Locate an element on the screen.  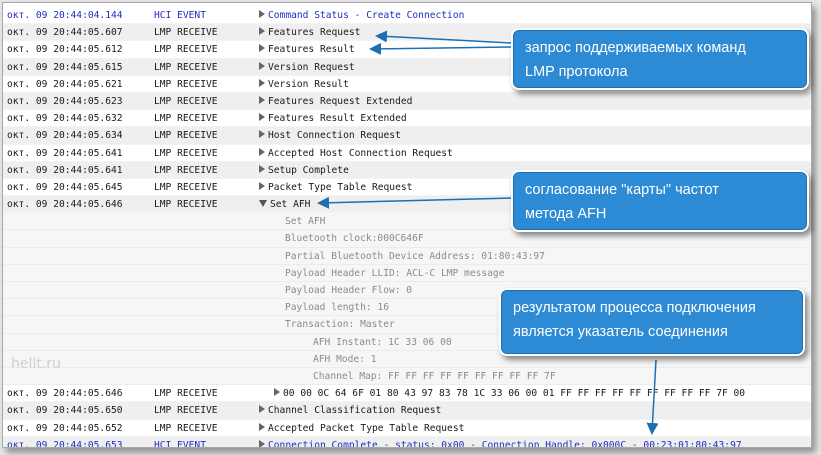
log-message: Packet Type Table Request is located at coordinates (335, 187).